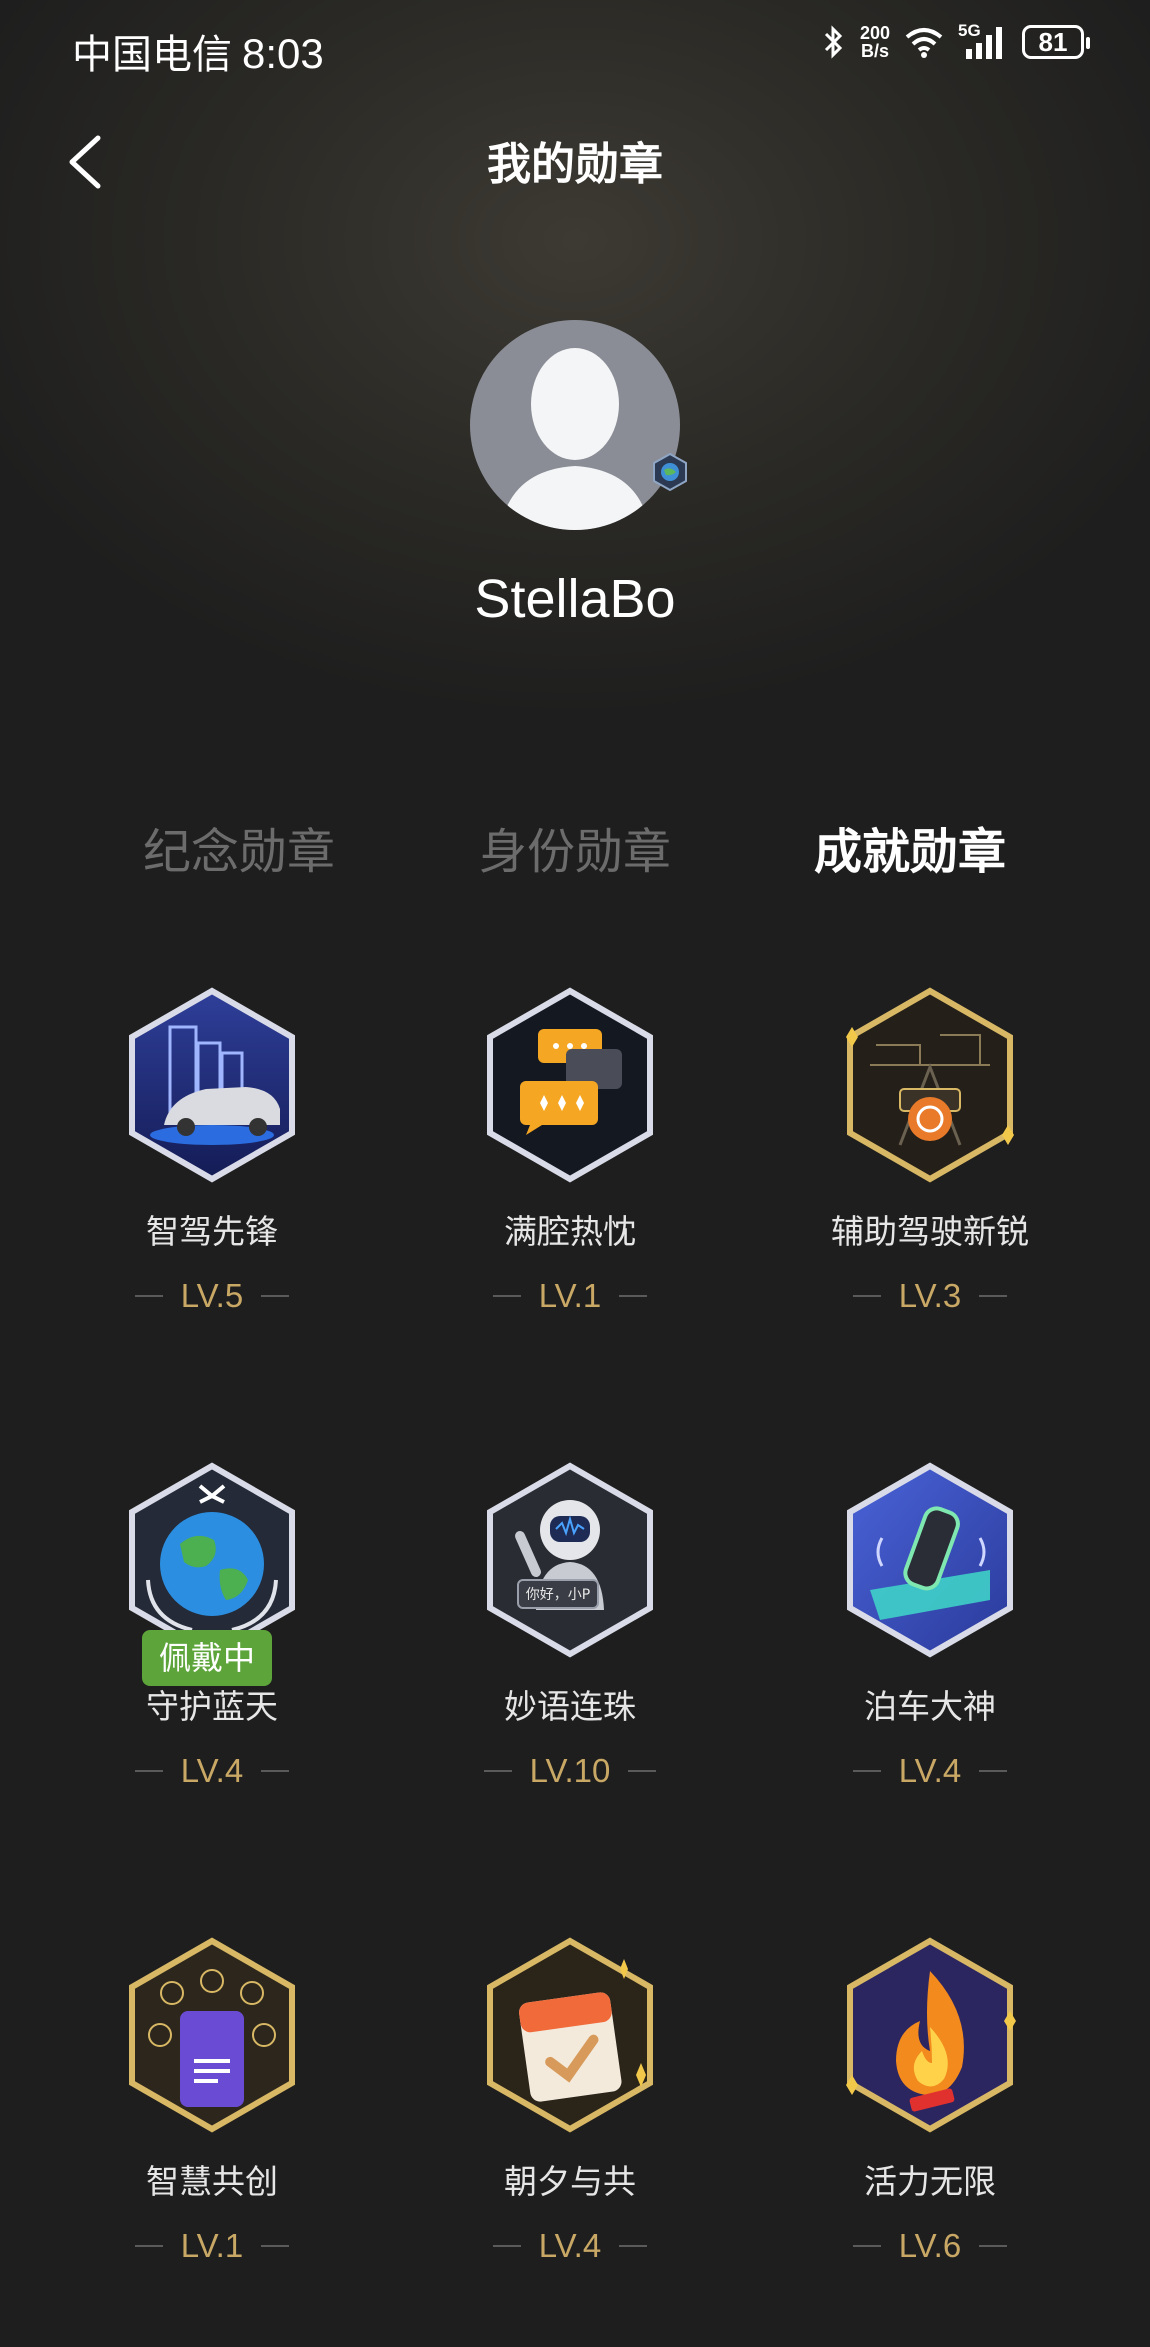 This screenshot has height=2347, width=1150. I want to click on wifi-icon, so click(924, 43).